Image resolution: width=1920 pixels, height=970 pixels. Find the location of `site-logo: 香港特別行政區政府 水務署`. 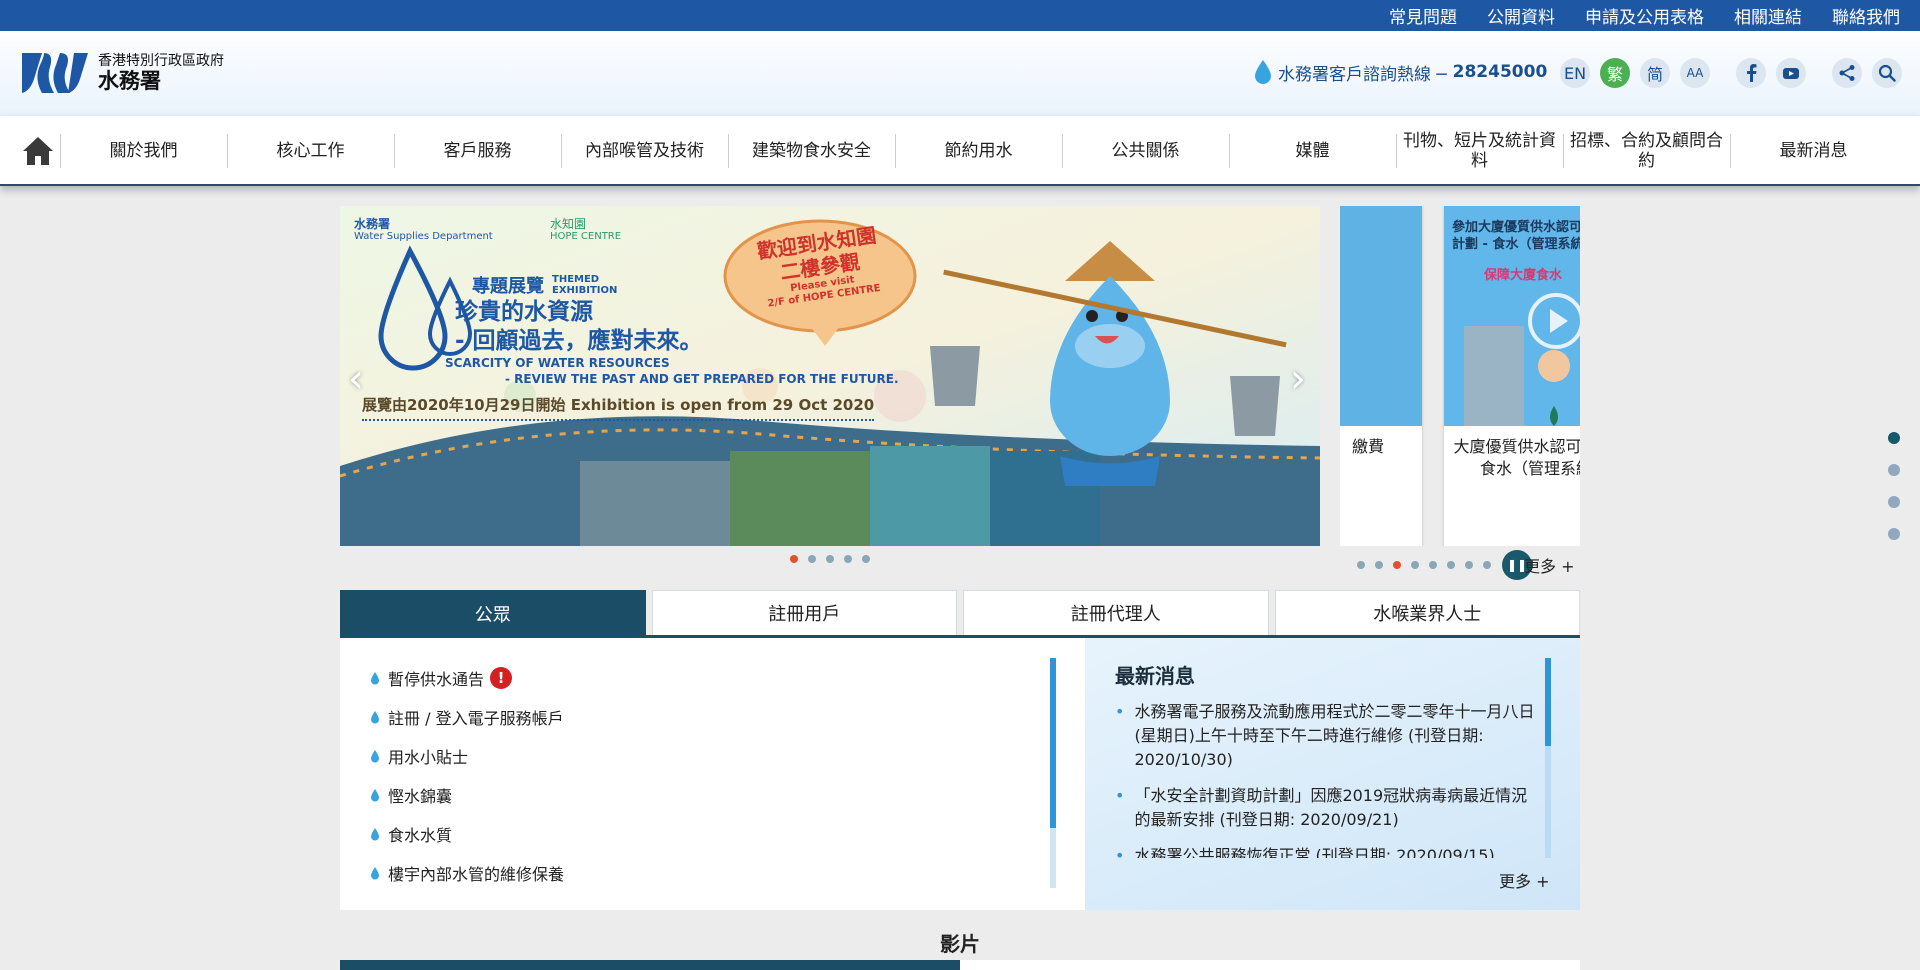

site-logo: 香港特別行政區政府 水務署 is located at coordinates (122, 73).